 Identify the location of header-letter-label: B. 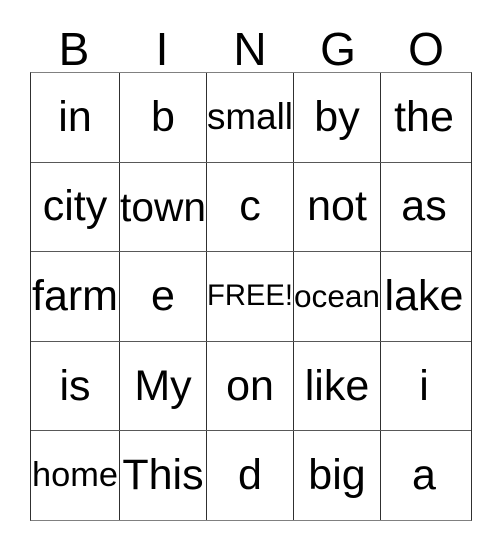
(74, 49).